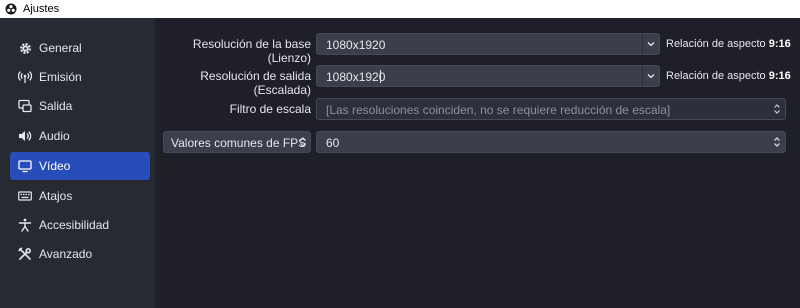  Describe the element at coordinates (728, 44) in the screenshot. I see `base-aspect-ratio: Relación de aspecto 9:16` at that location.